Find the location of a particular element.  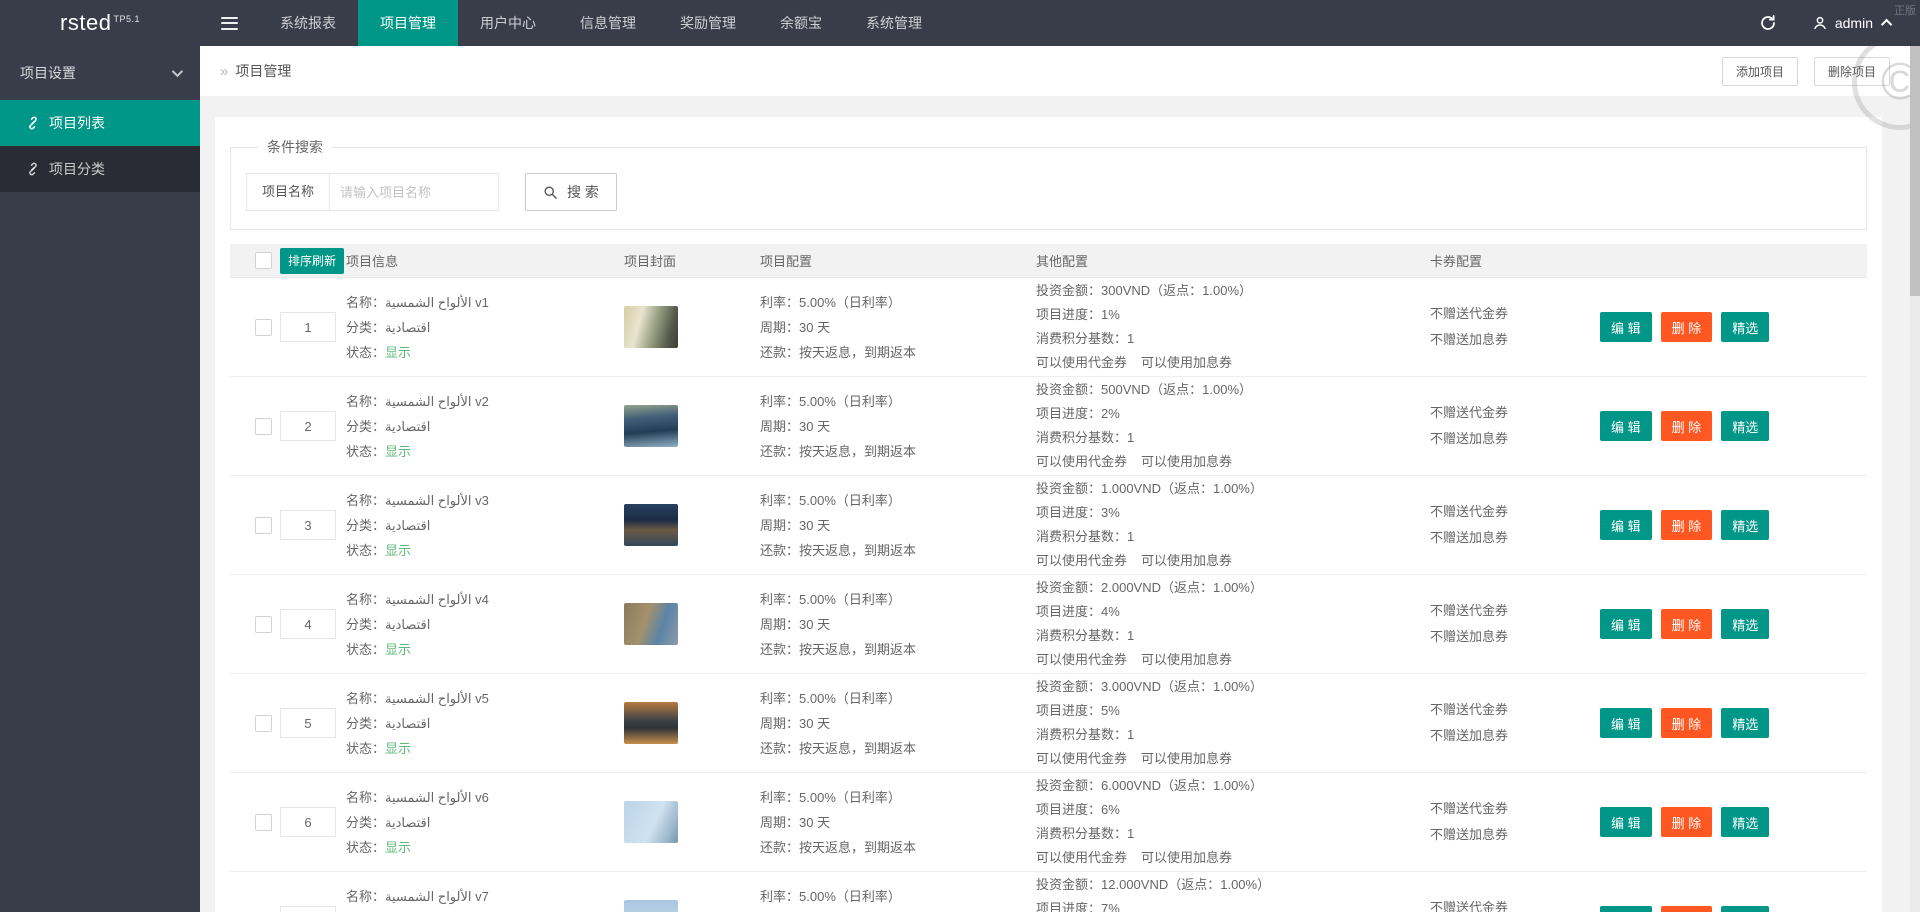

nav-item-reward-management: 奖励管理 is located at coordinates (708, 23).